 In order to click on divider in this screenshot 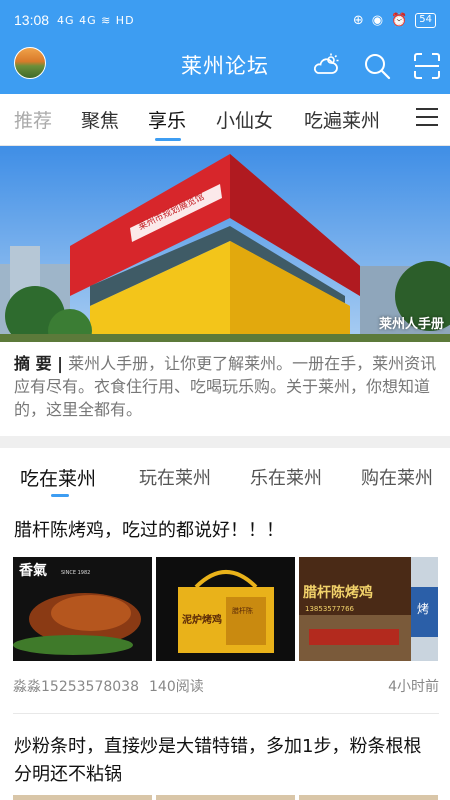, I will do `click(226, 713)`.